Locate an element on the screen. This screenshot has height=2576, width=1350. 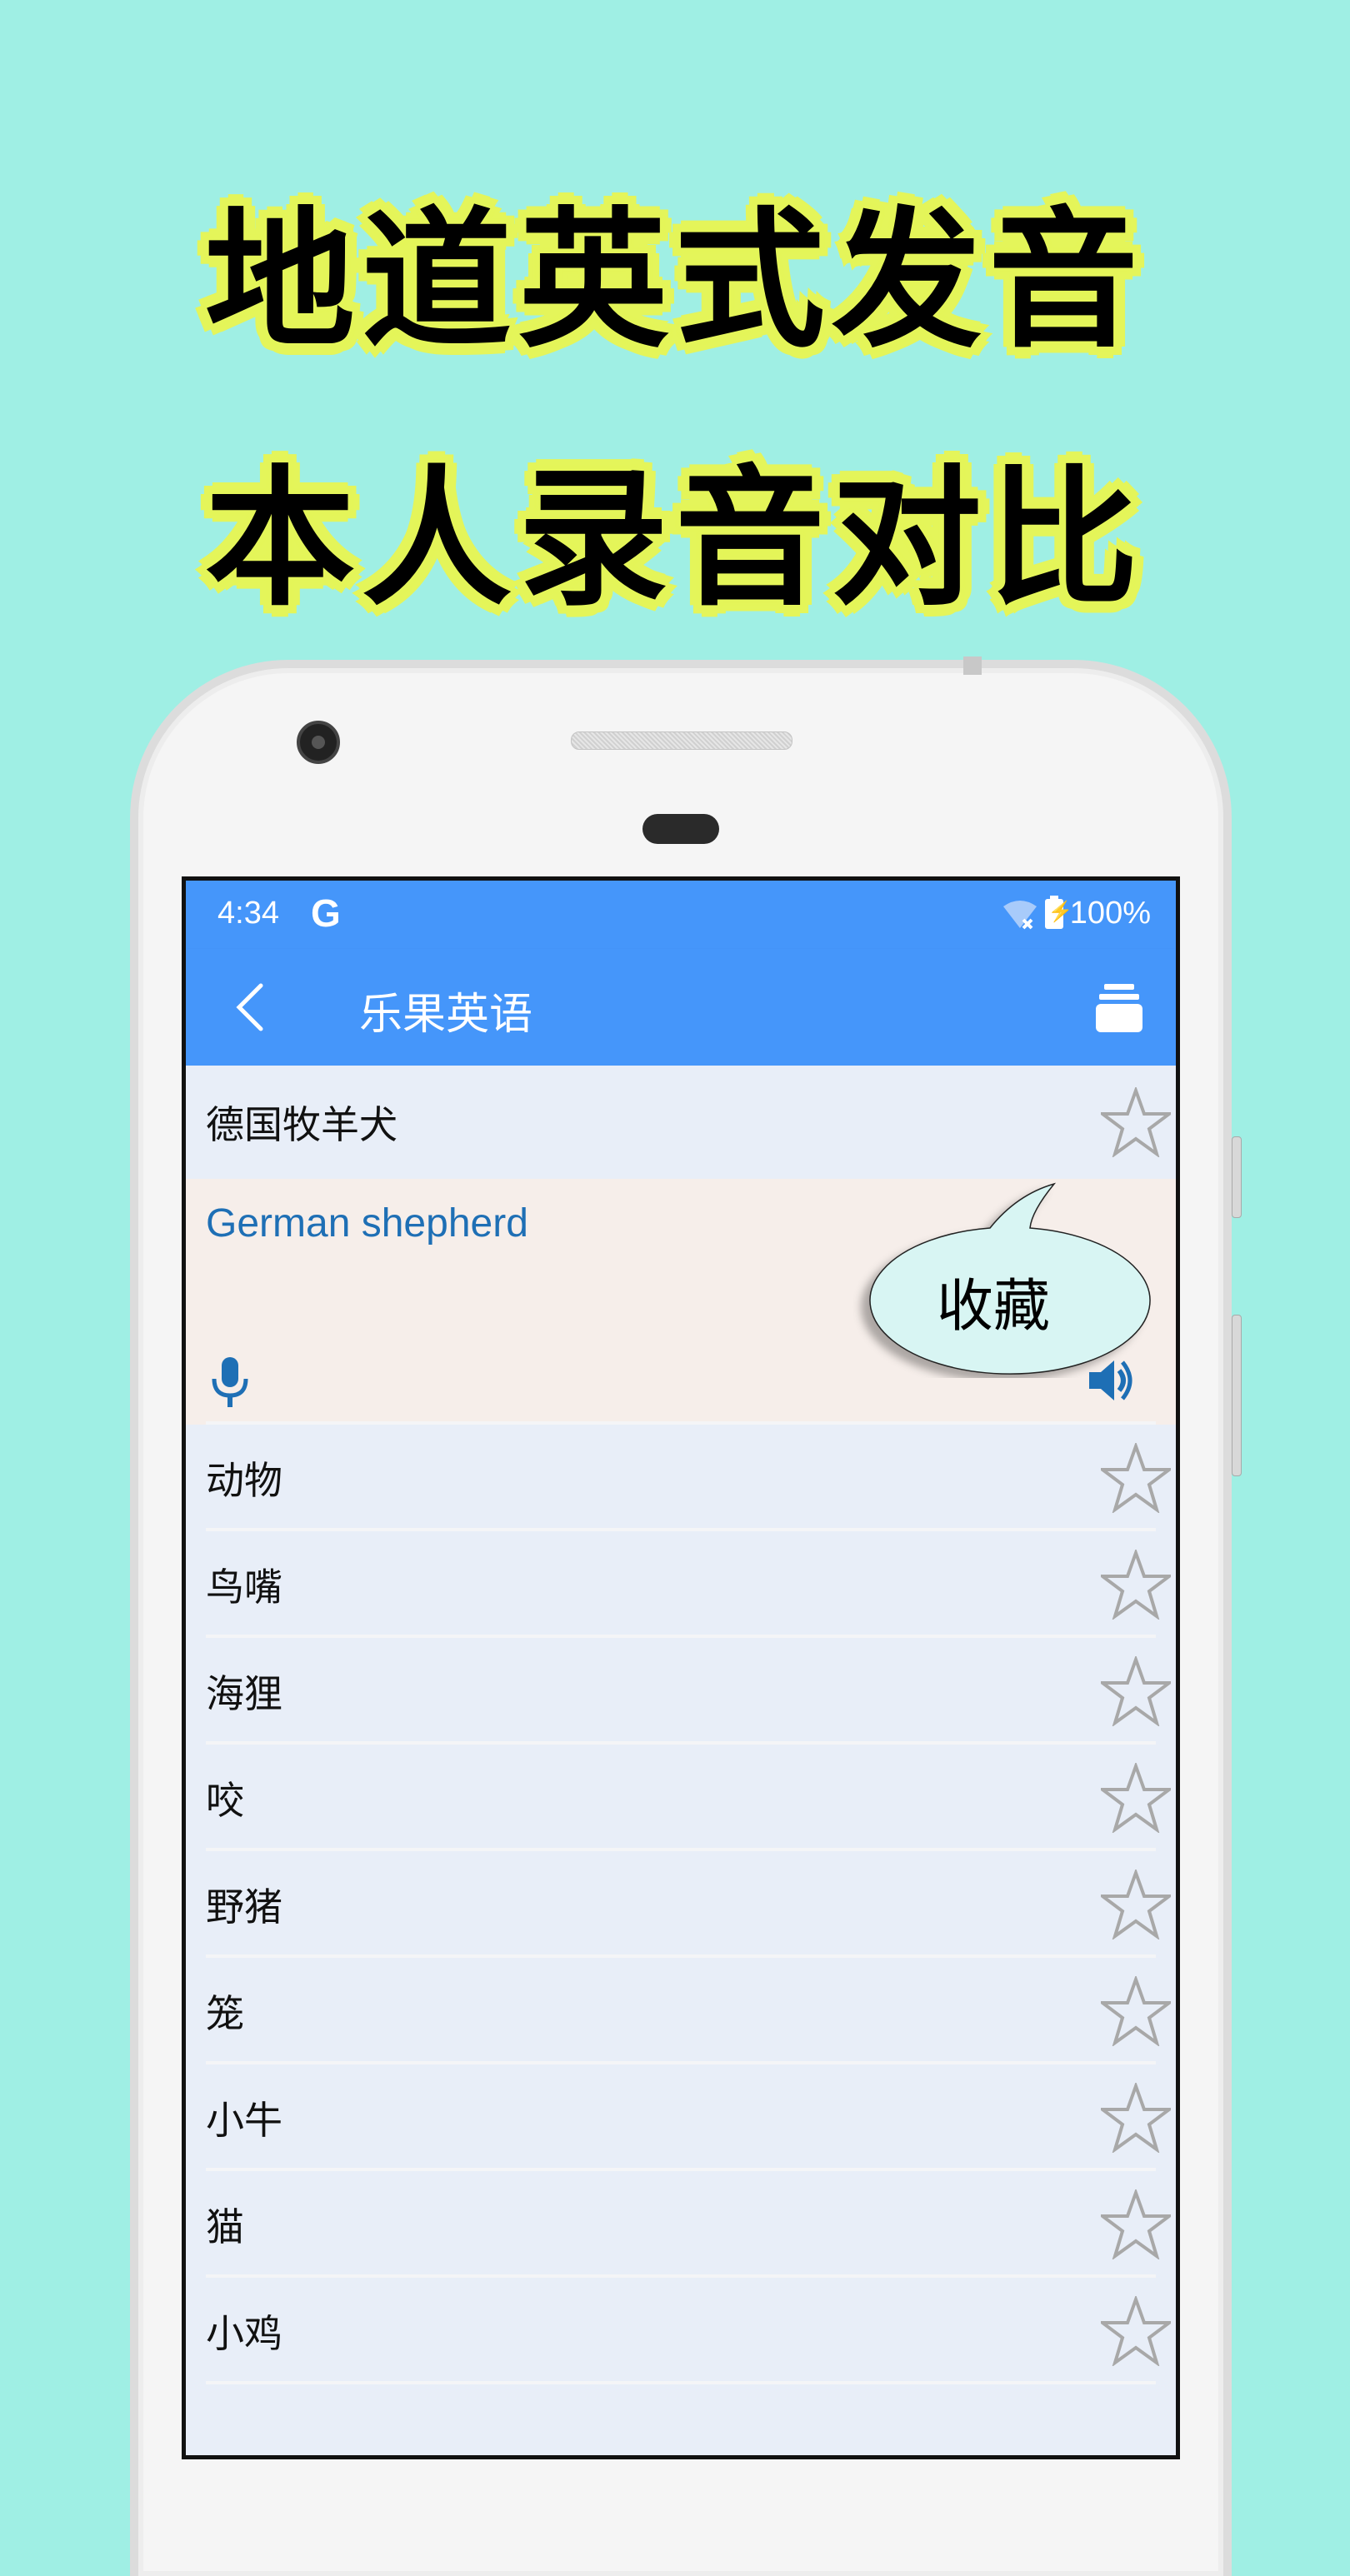
stack-icon is located at coordinates (1119, 1009).